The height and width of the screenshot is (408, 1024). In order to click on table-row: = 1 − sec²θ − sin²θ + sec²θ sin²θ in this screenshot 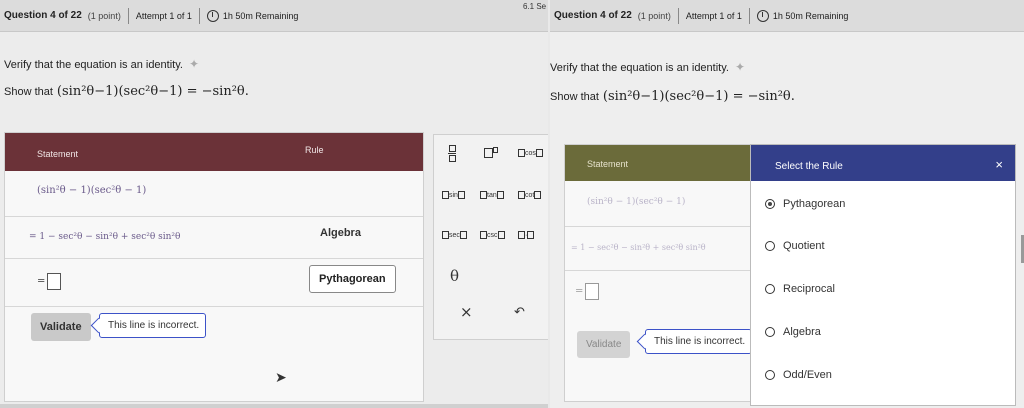, I will do `click(659, 249)`.